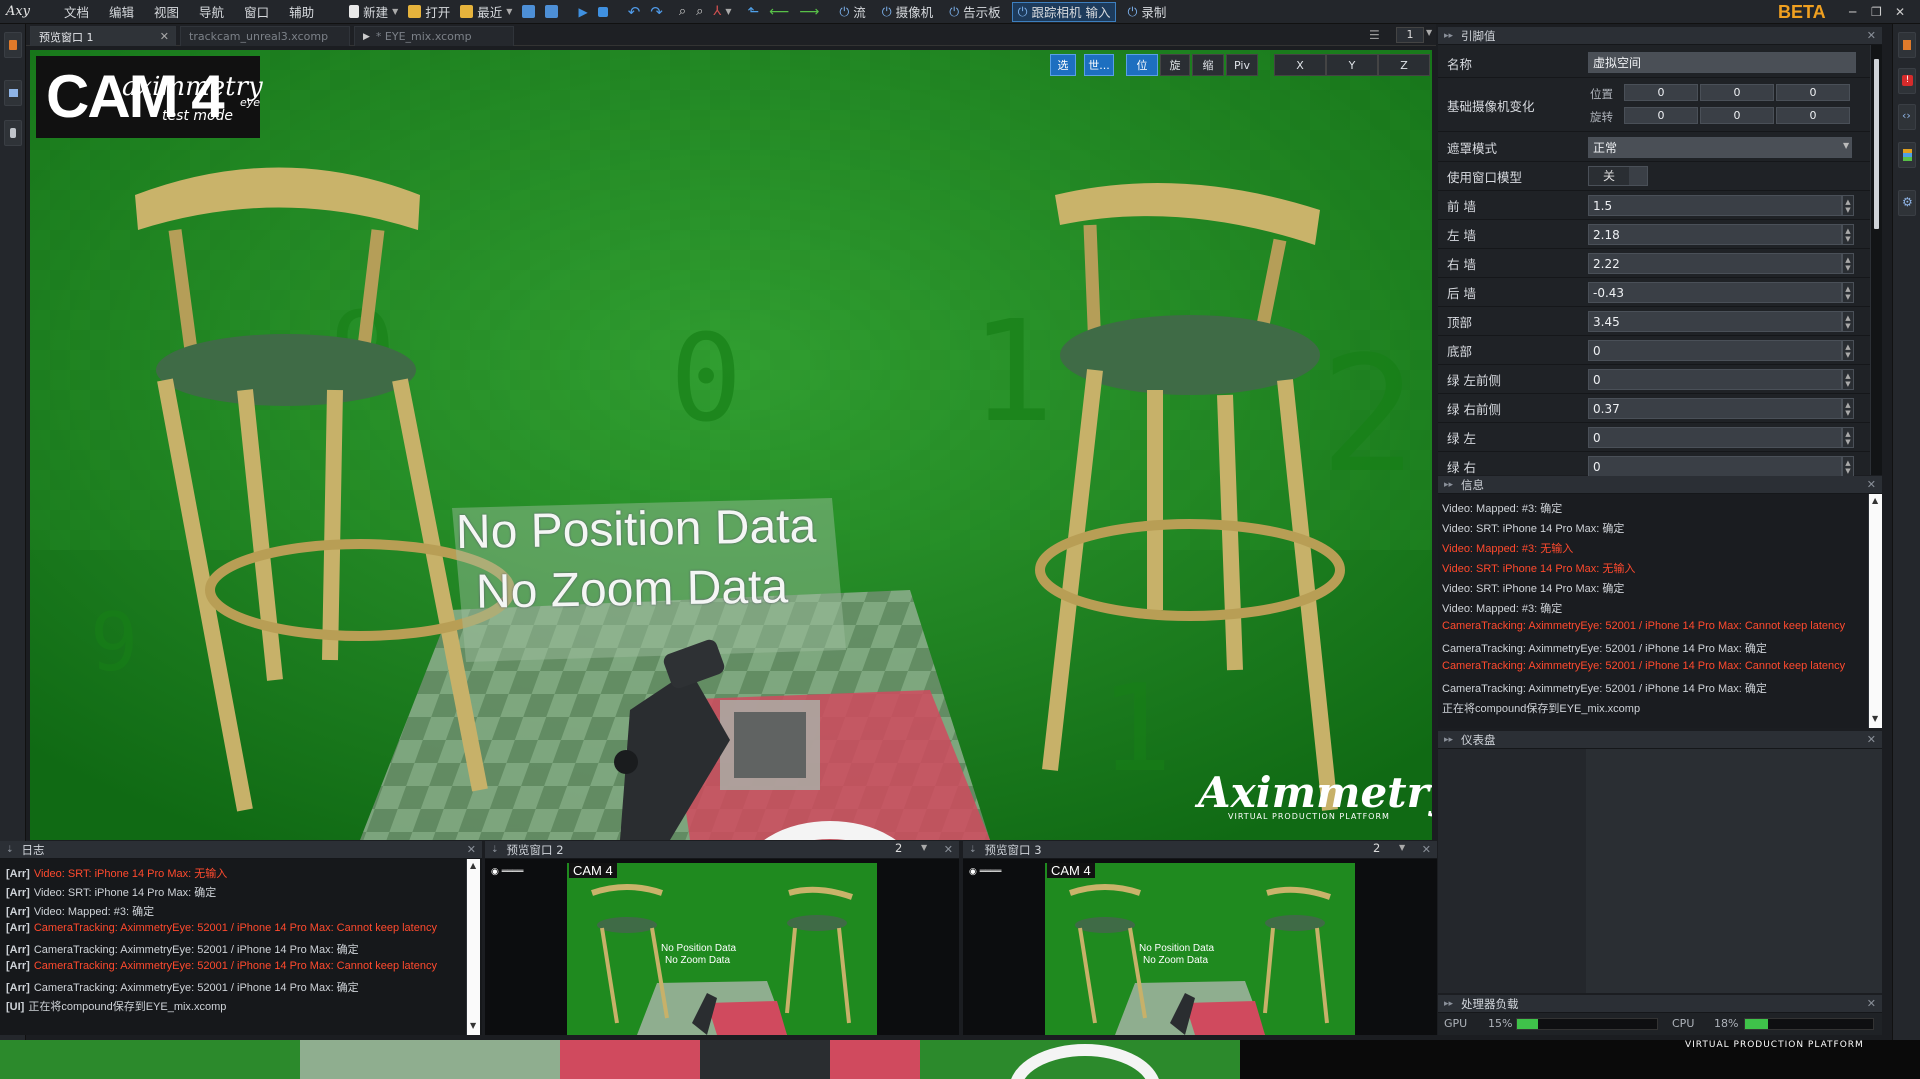 This screenshot has width=1920, height=1079. What do you see at coordinates (1618, 176) in the screenshot?
I see `use-window-toggle: 关` at bounding box center [1618, 176].